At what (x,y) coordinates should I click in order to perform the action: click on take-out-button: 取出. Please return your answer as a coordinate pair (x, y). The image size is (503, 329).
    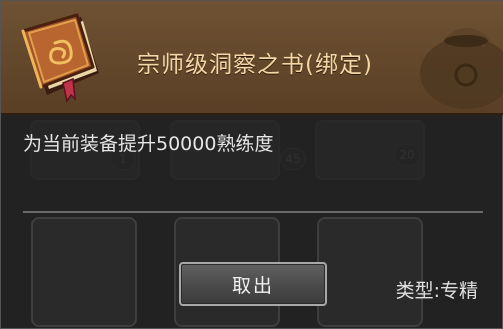
    Looking at the image, I should click on (253, 284).